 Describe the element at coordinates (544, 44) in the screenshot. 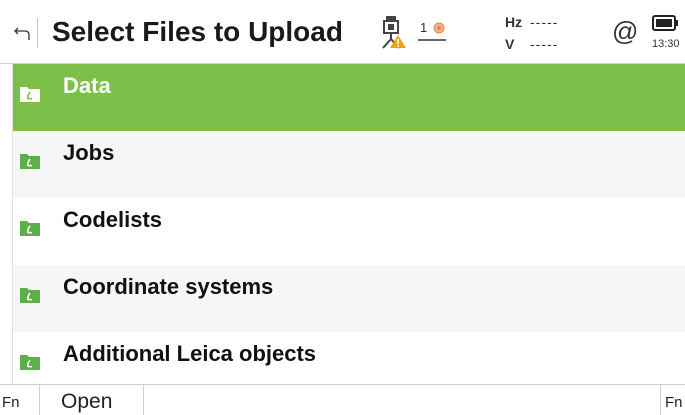

I see `v-value: -----` at that location.